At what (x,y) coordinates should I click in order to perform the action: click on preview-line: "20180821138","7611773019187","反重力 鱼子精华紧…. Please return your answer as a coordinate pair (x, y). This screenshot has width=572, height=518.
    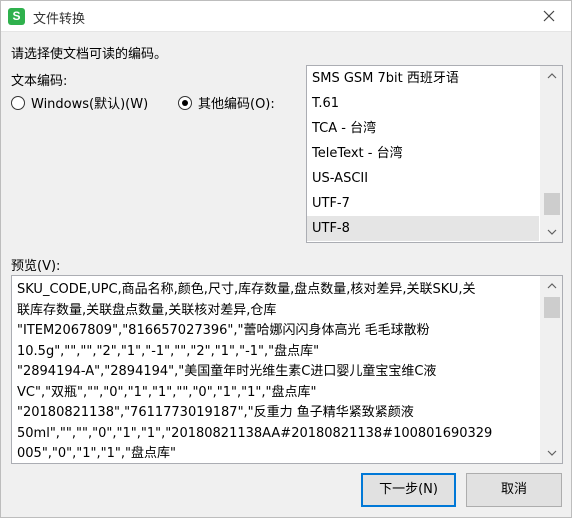
    Looking at the image, I should click on (215, 412).